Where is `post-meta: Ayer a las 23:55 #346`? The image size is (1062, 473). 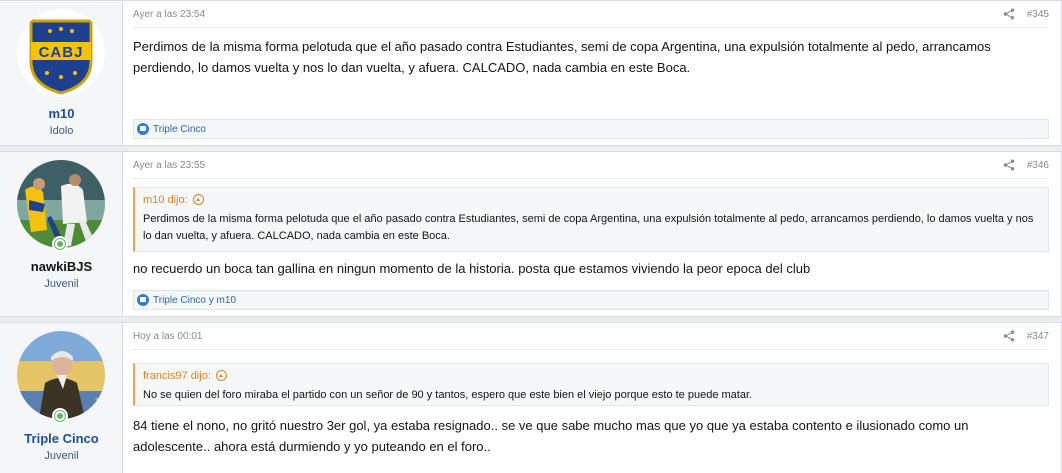
post-meta: Ayer a las 23:55 #346 is located at coordinates (591, 166).